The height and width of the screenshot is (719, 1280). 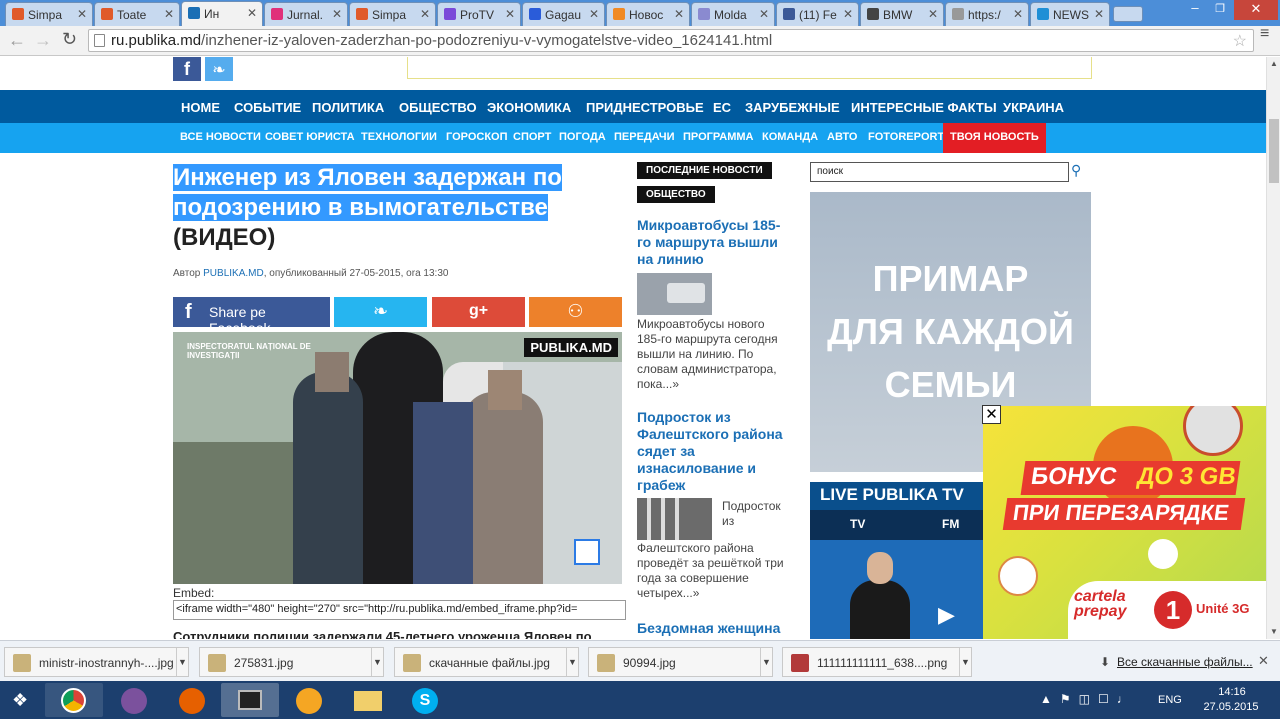 What do you see at coordinates (674, 519) in the screenshot?
I see `news-2-thumbnail` at bounding box center [674, 519].